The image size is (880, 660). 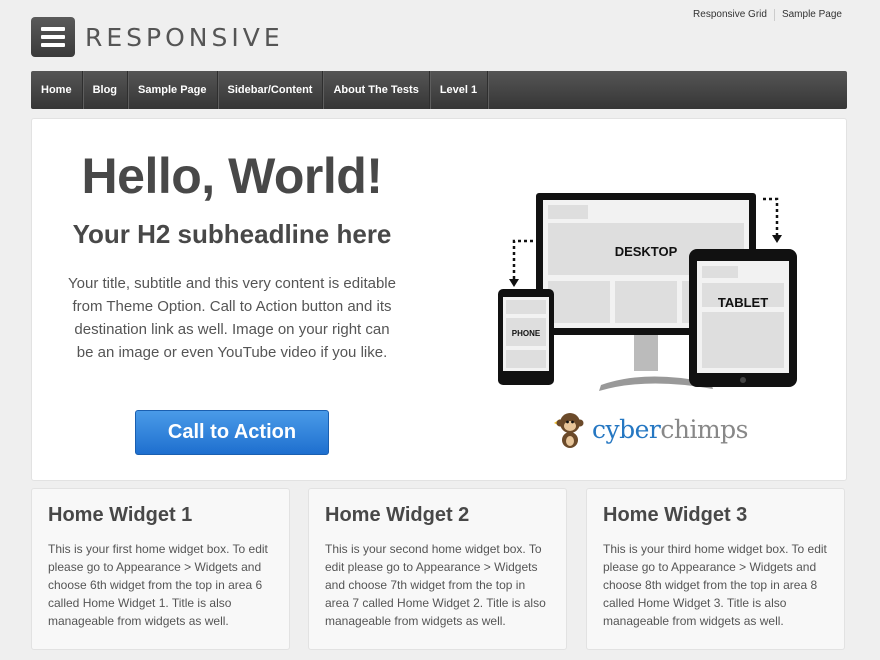 I want to click on cyberchimps-logo: cyberchimps, so click(x=648, y=429).